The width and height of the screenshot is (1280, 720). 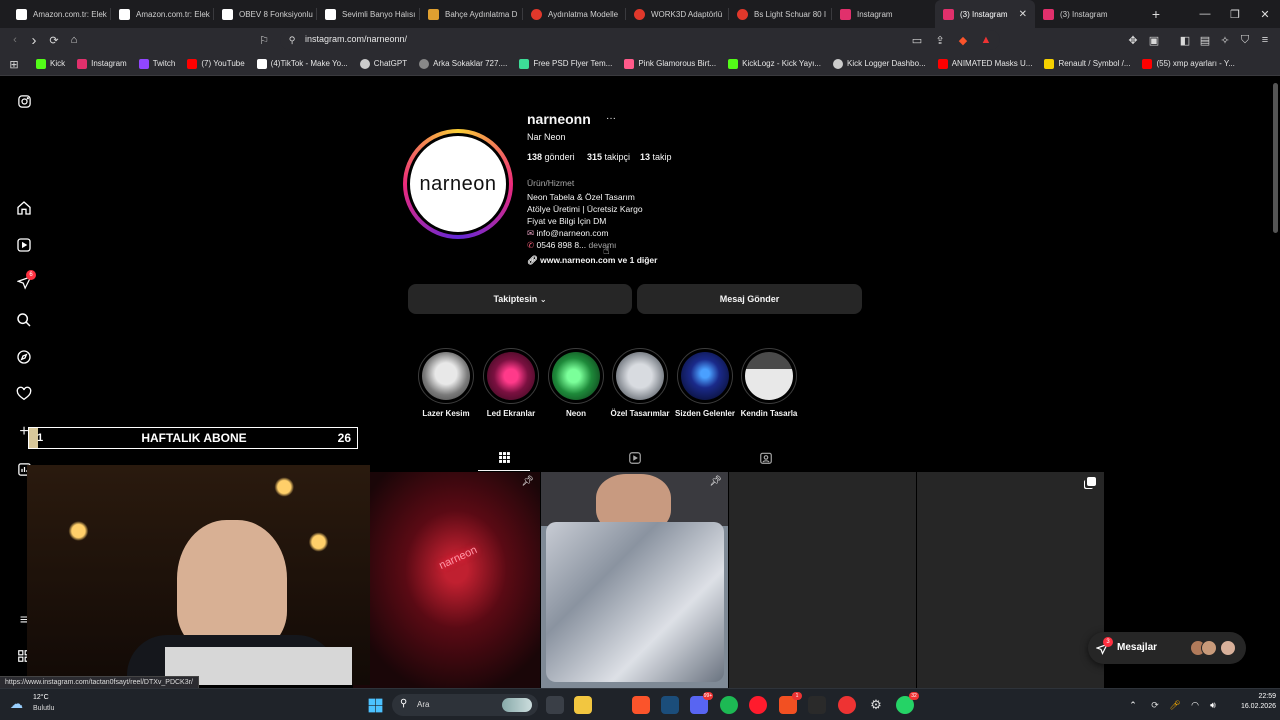 What do you see at coordinates (15, 40) in the screenshot?
I see `back-icon: ‹` at bounding box center [15, 40].